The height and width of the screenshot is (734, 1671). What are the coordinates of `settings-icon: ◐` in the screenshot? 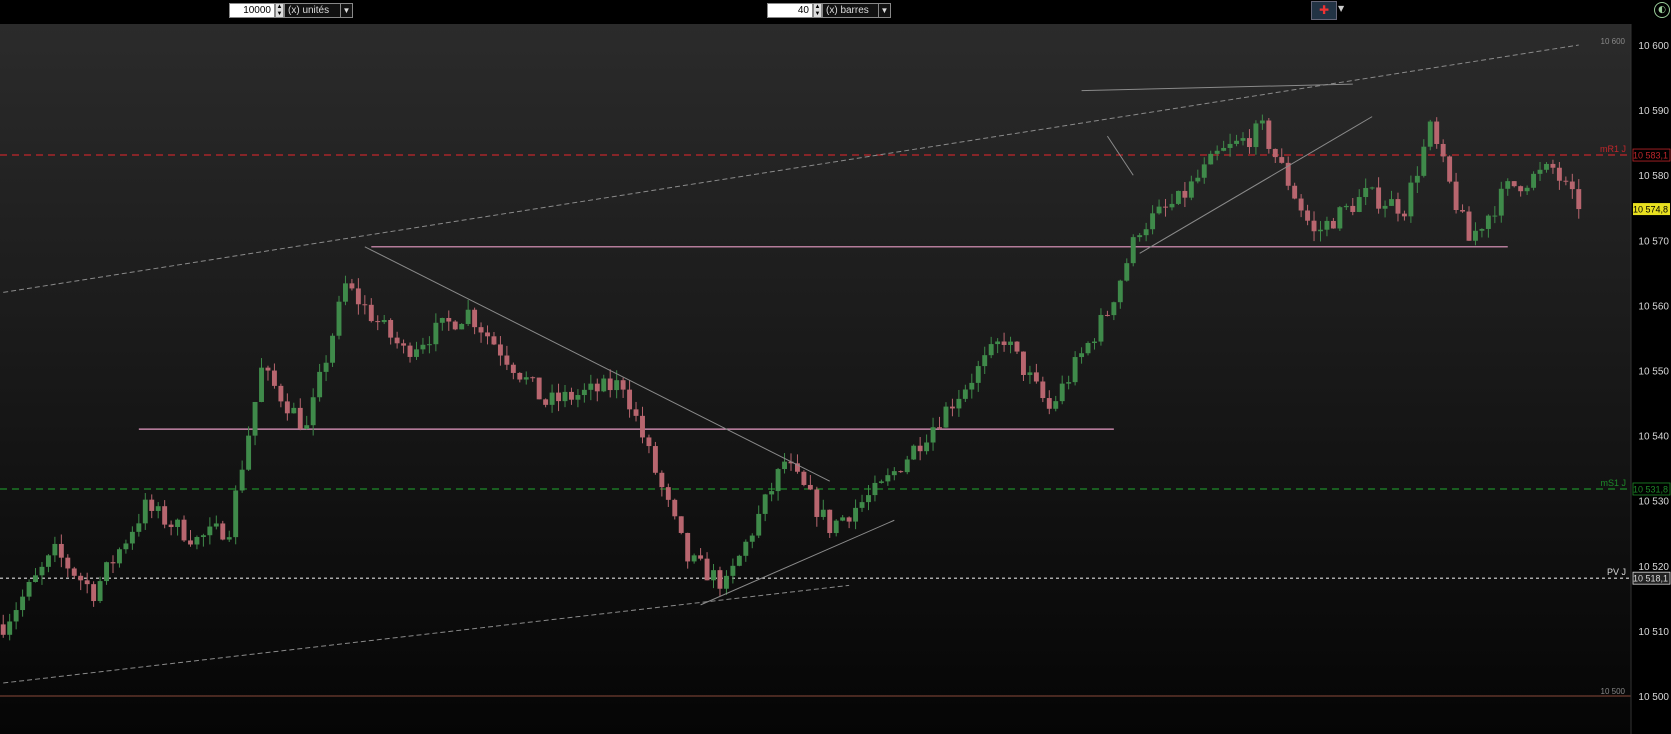 It's located at (1662, 10).